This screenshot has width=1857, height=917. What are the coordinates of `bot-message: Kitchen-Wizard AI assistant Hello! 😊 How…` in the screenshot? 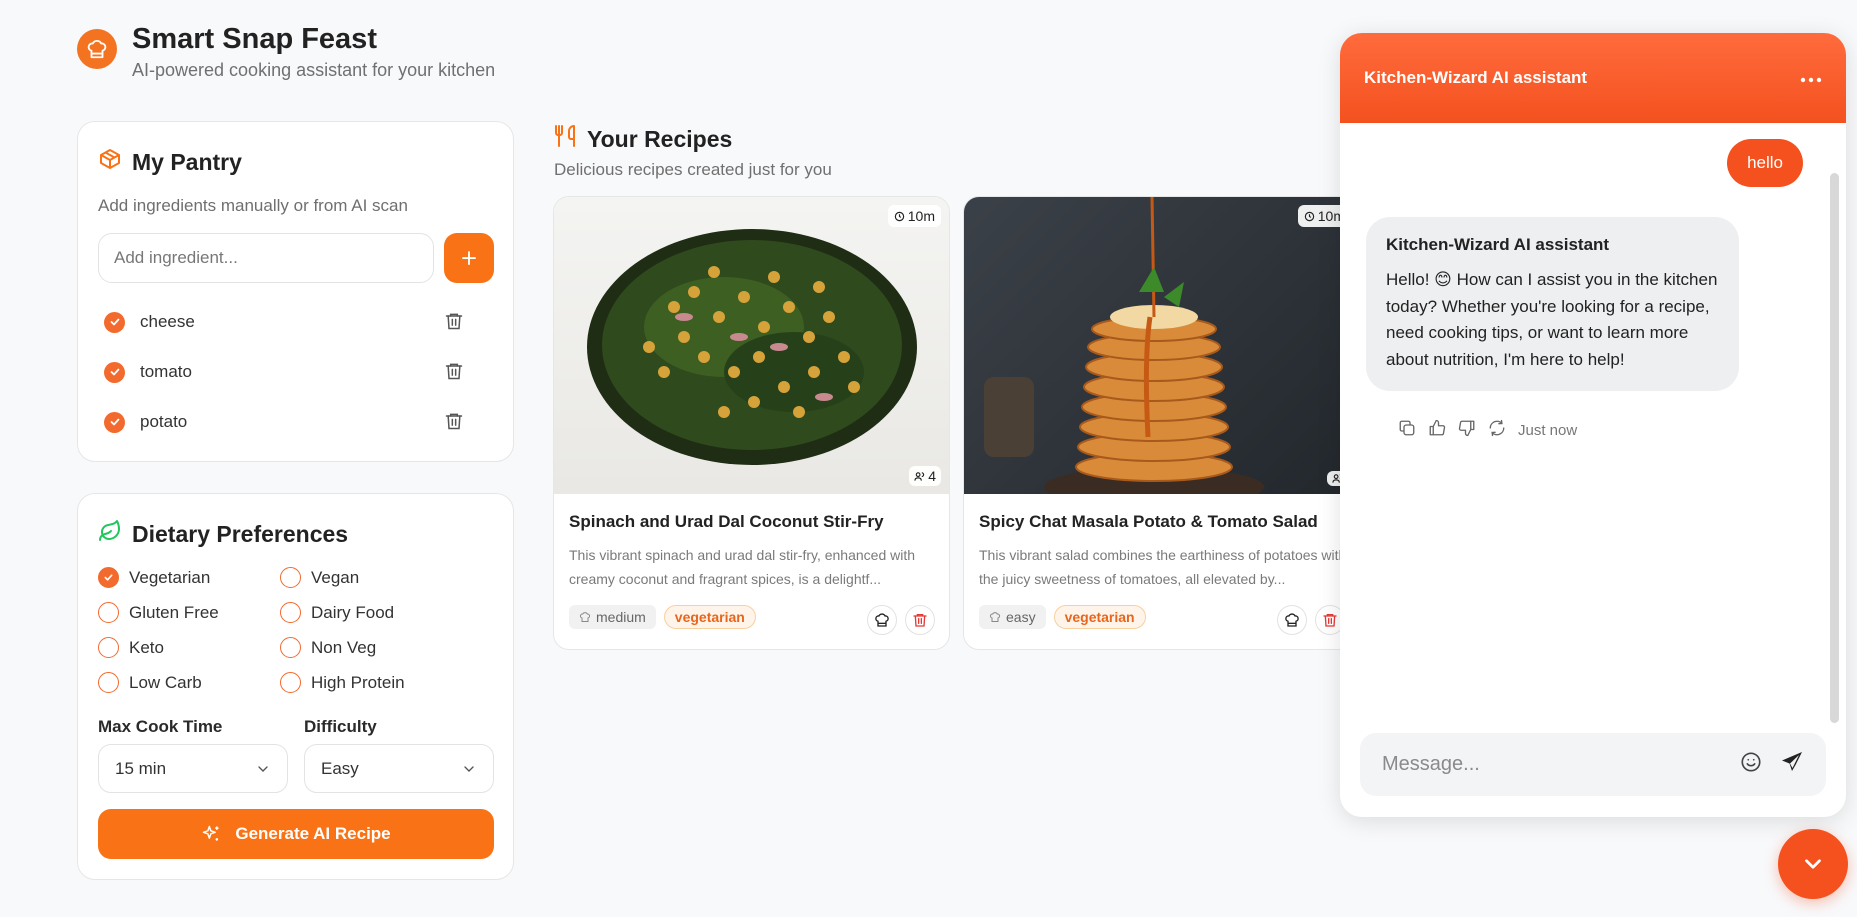 It's located at (1552, 304).